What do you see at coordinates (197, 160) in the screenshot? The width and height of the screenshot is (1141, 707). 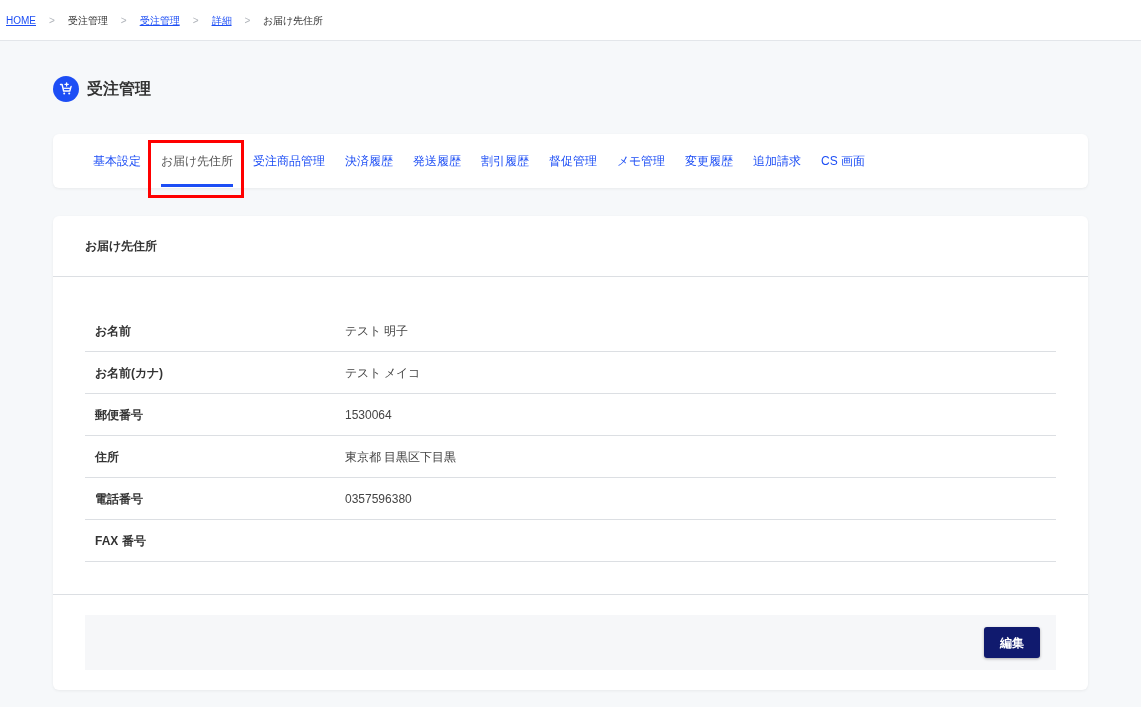 I see `tab: お届け先住所` at bounding box center [197, 160].